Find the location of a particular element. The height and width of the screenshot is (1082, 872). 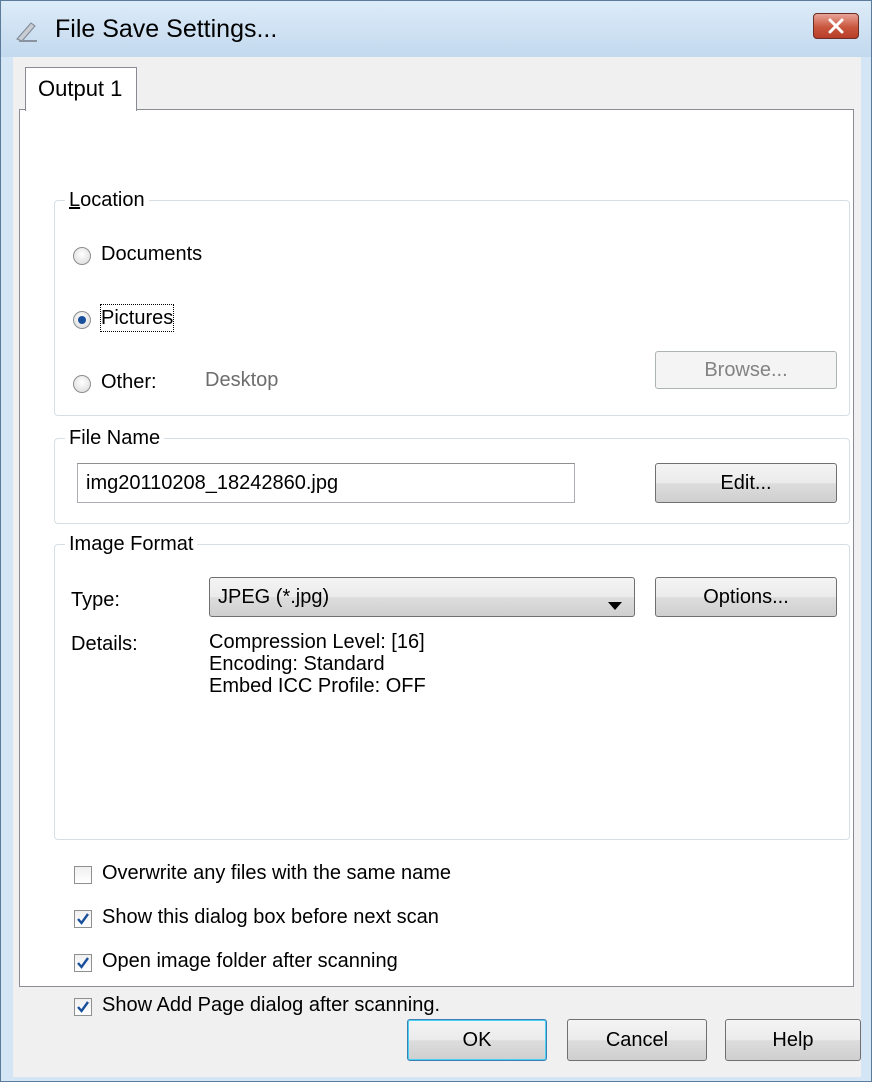

radio-pictures is located at coordinates (82, 320).